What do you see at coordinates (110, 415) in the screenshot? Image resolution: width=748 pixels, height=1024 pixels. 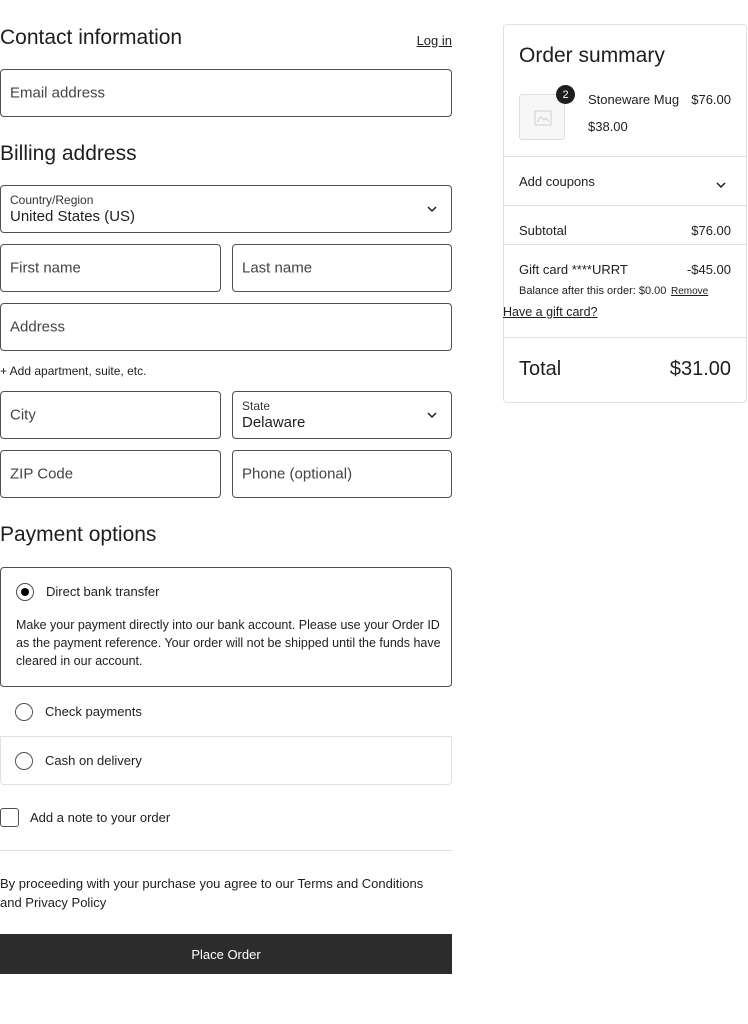 I see `city-input: City` at bounding box center [110, 415].